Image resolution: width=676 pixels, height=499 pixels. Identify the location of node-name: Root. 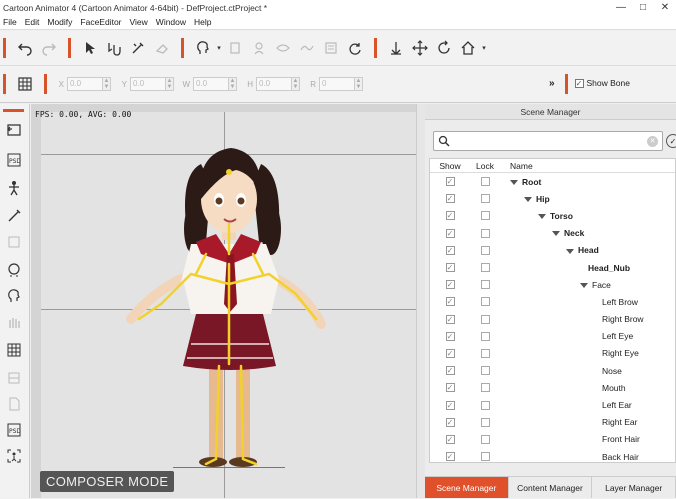
(525, 182).